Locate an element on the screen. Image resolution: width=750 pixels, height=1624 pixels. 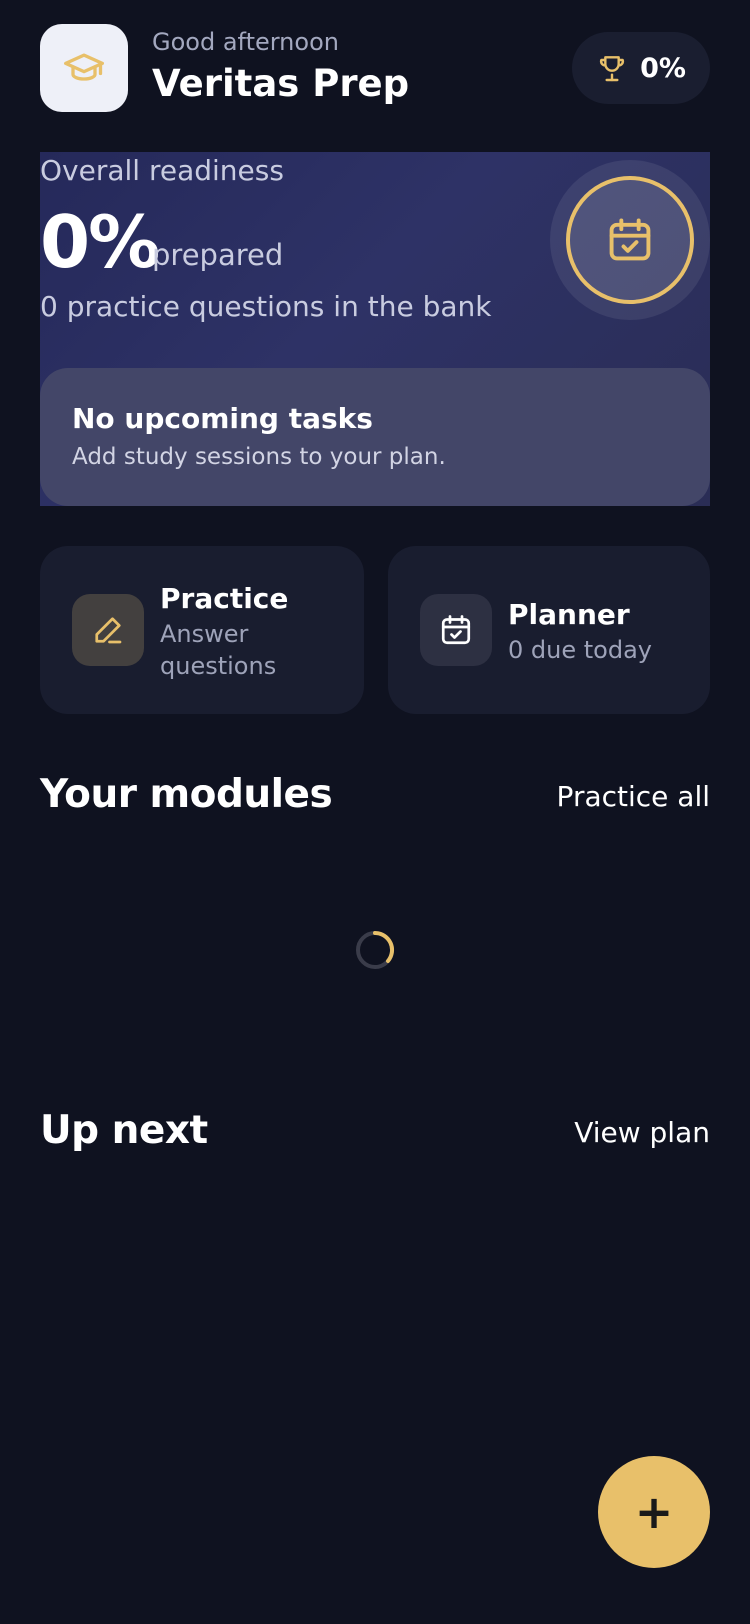
planner-card: Planner 0 due today is located at coordinates (549, 630).